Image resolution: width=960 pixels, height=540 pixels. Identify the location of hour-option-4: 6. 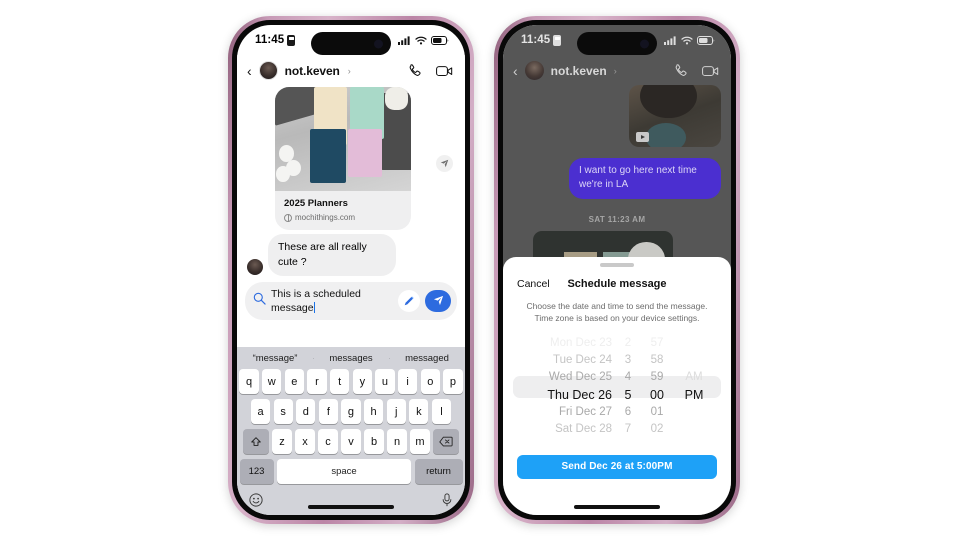
(628, 412).